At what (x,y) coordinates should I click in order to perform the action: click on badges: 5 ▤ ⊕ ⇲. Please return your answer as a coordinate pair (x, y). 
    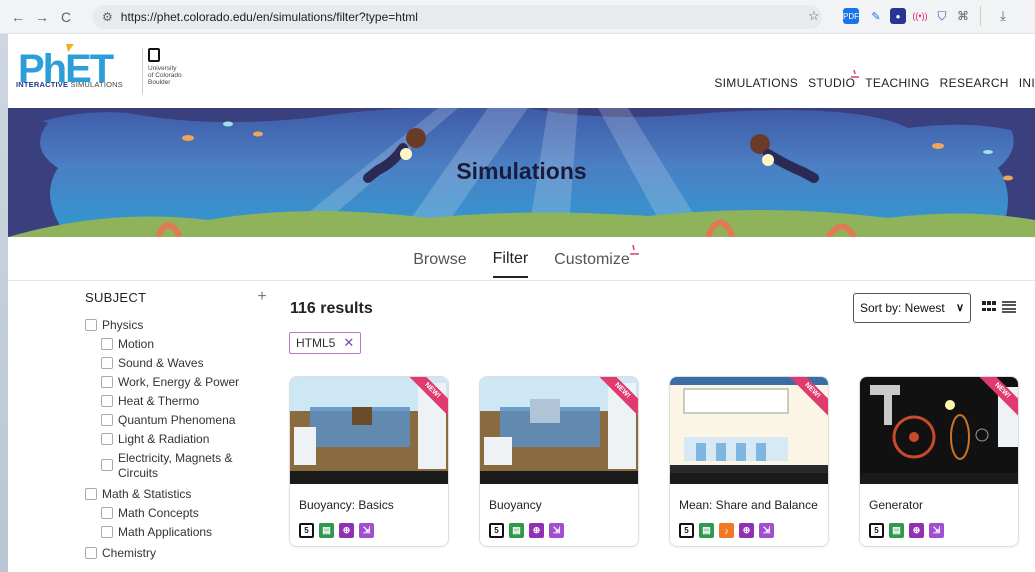
    Looking at the image, I should click on (906, 530).